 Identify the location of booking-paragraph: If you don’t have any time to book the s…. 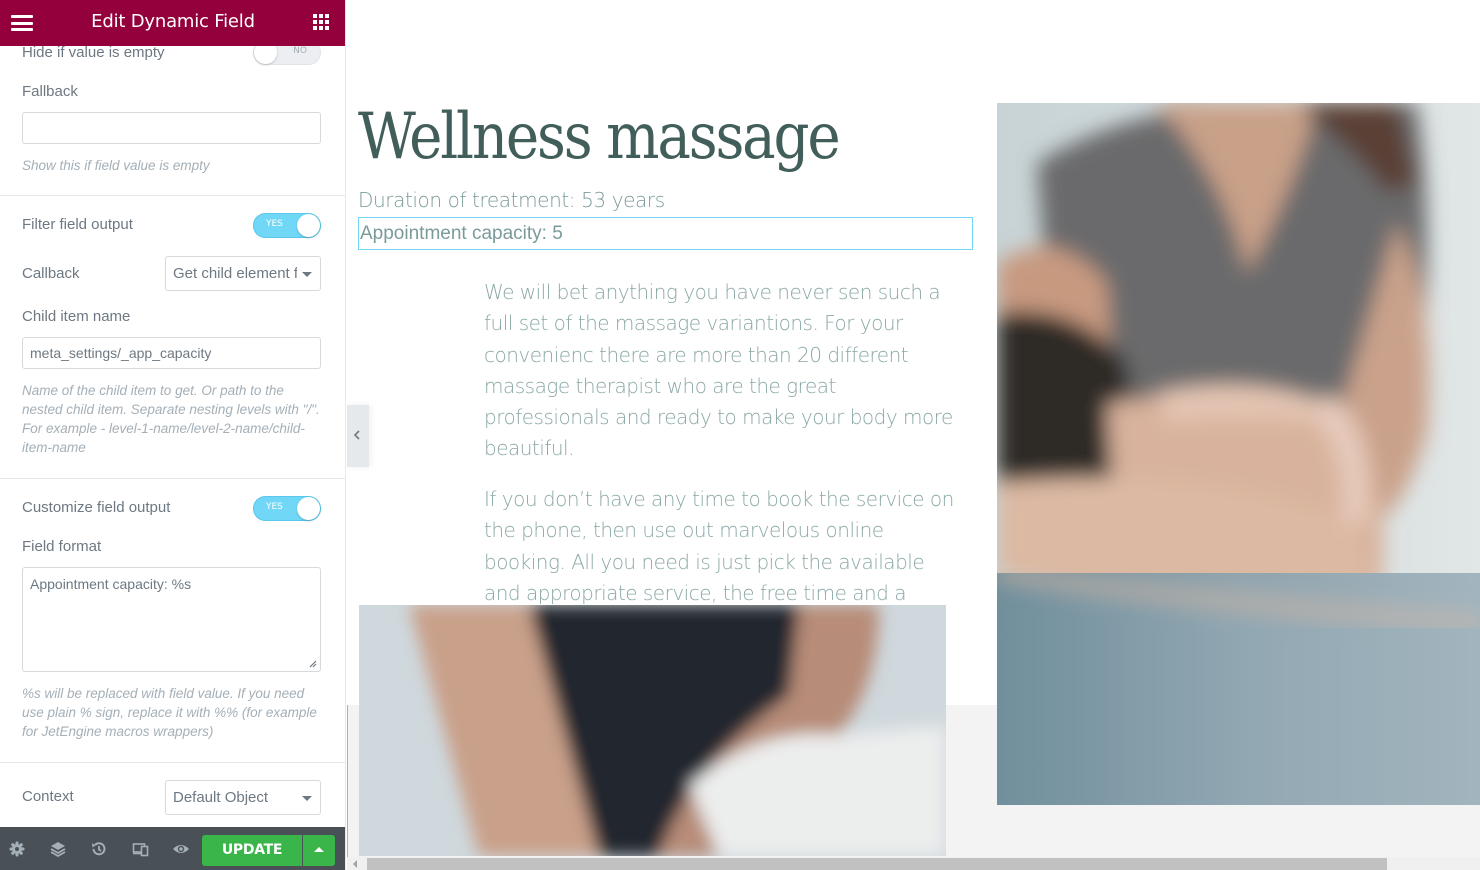
(719, 546).